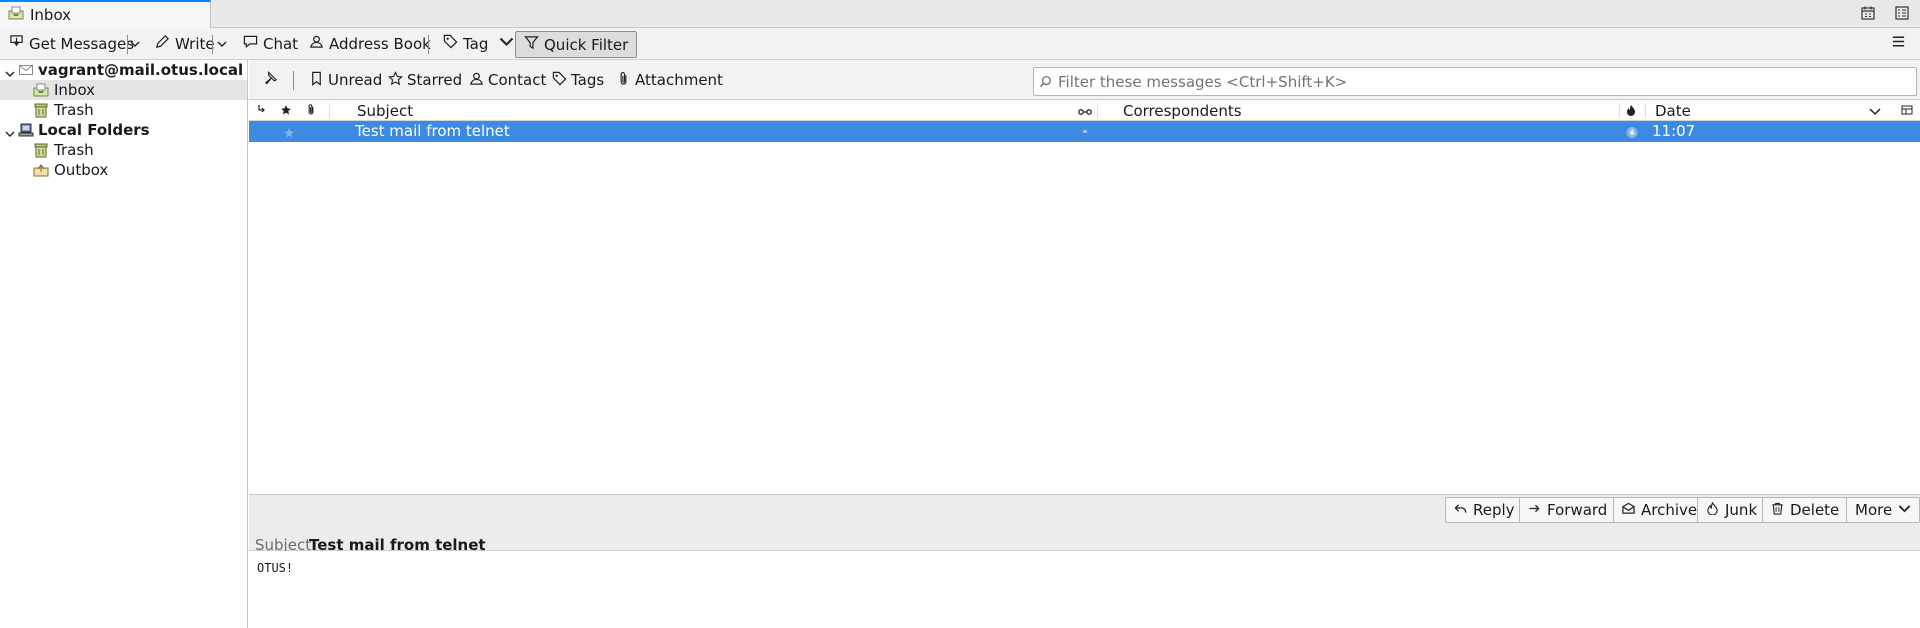 The height and width of the screenshot is (628, 1920). Describe the element at coordinates (1732, 510) in the screenshot. I see `junk-button: Junk` at that location.